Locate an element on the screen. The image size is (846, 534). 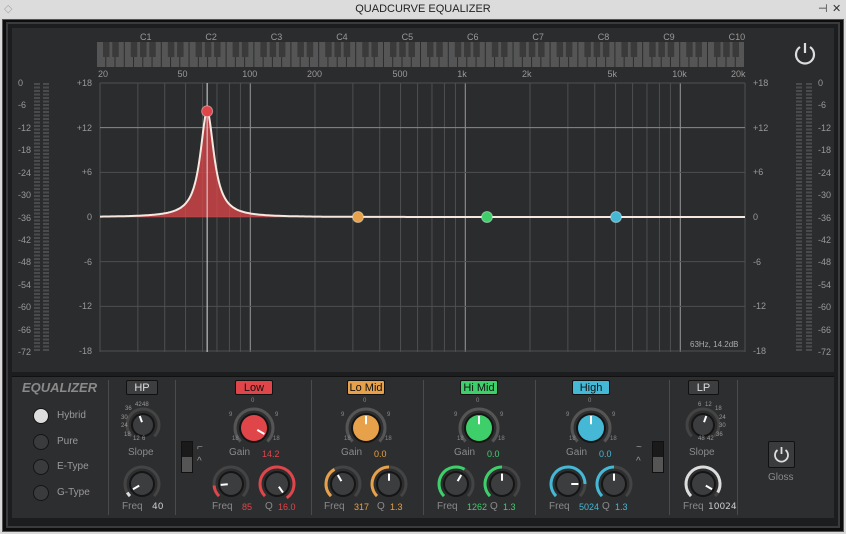
hp-slope-tick: 48 is located at coordinates (145, 405).